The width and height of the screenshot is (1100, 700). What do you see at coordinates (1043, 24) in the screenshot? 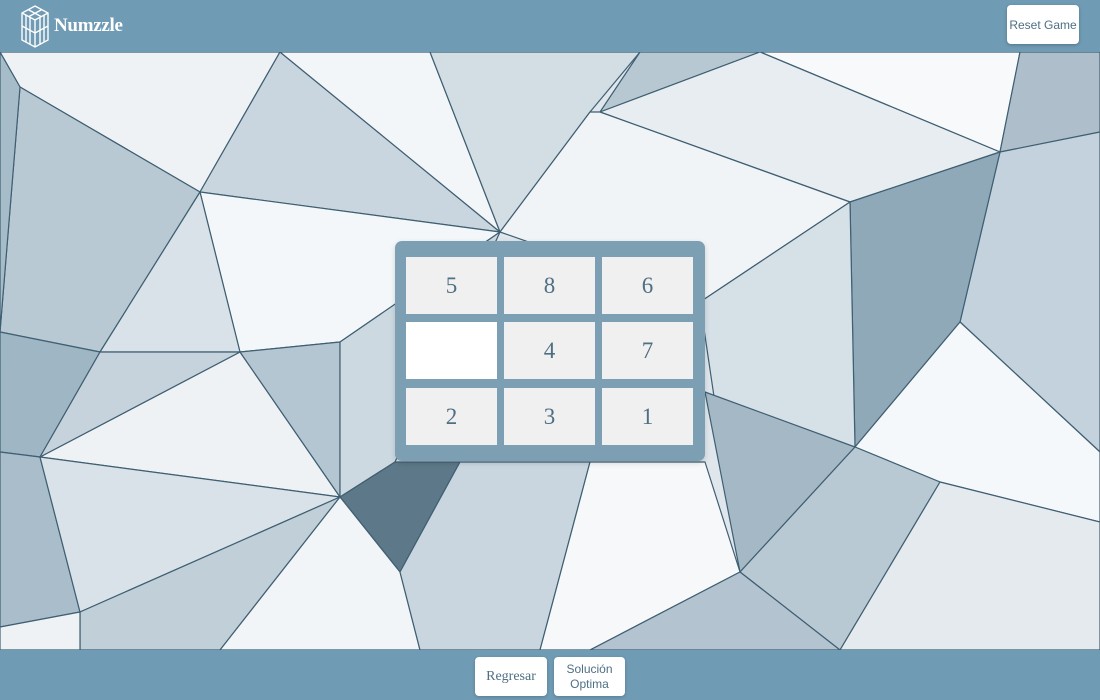
I see `reset-game-button: Reset Game` at bounding box center [1043, 24].